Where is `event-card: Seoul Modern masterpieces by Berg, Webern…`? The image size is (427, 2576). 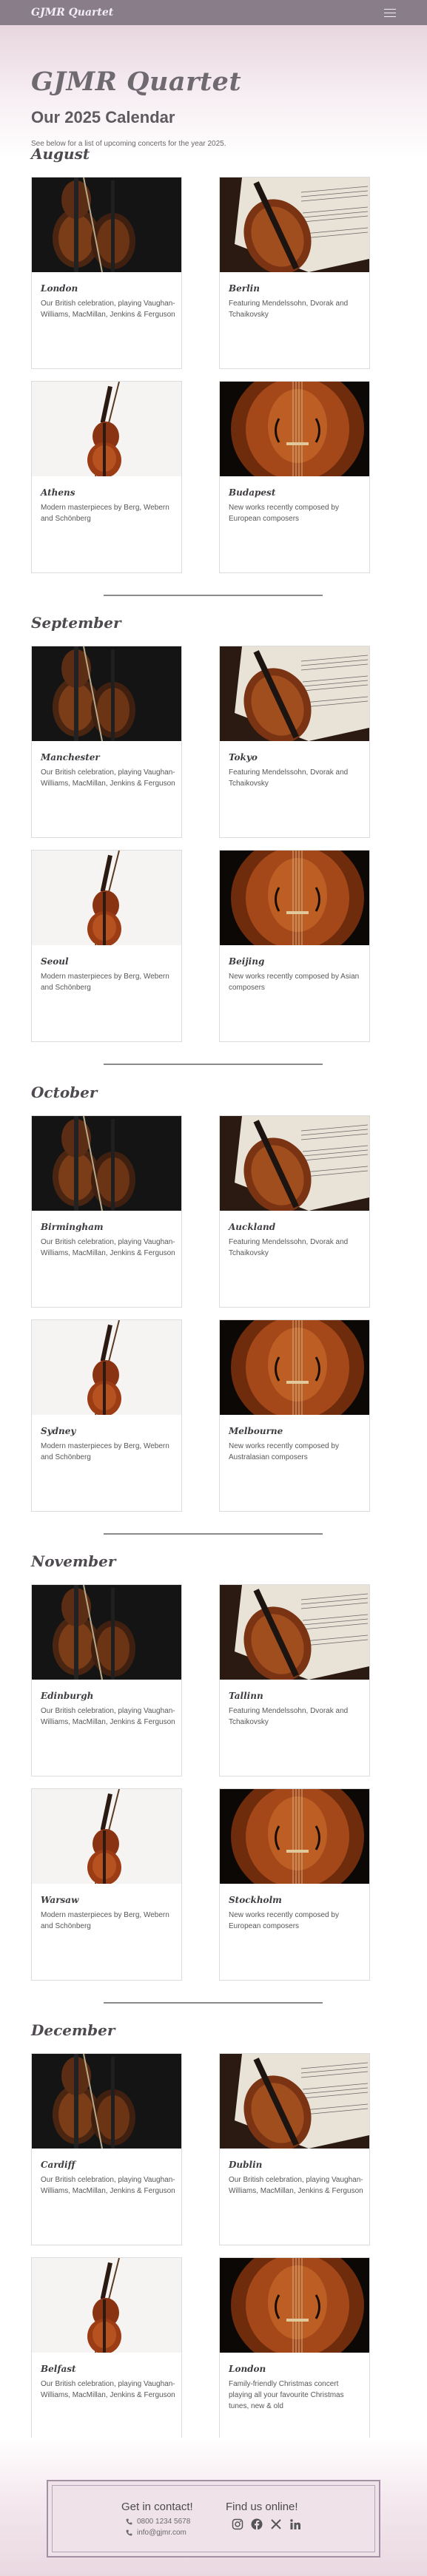 event-card: Seoul Modern masterpieces by Berg, Webern… is located at coordinates (106, 946).